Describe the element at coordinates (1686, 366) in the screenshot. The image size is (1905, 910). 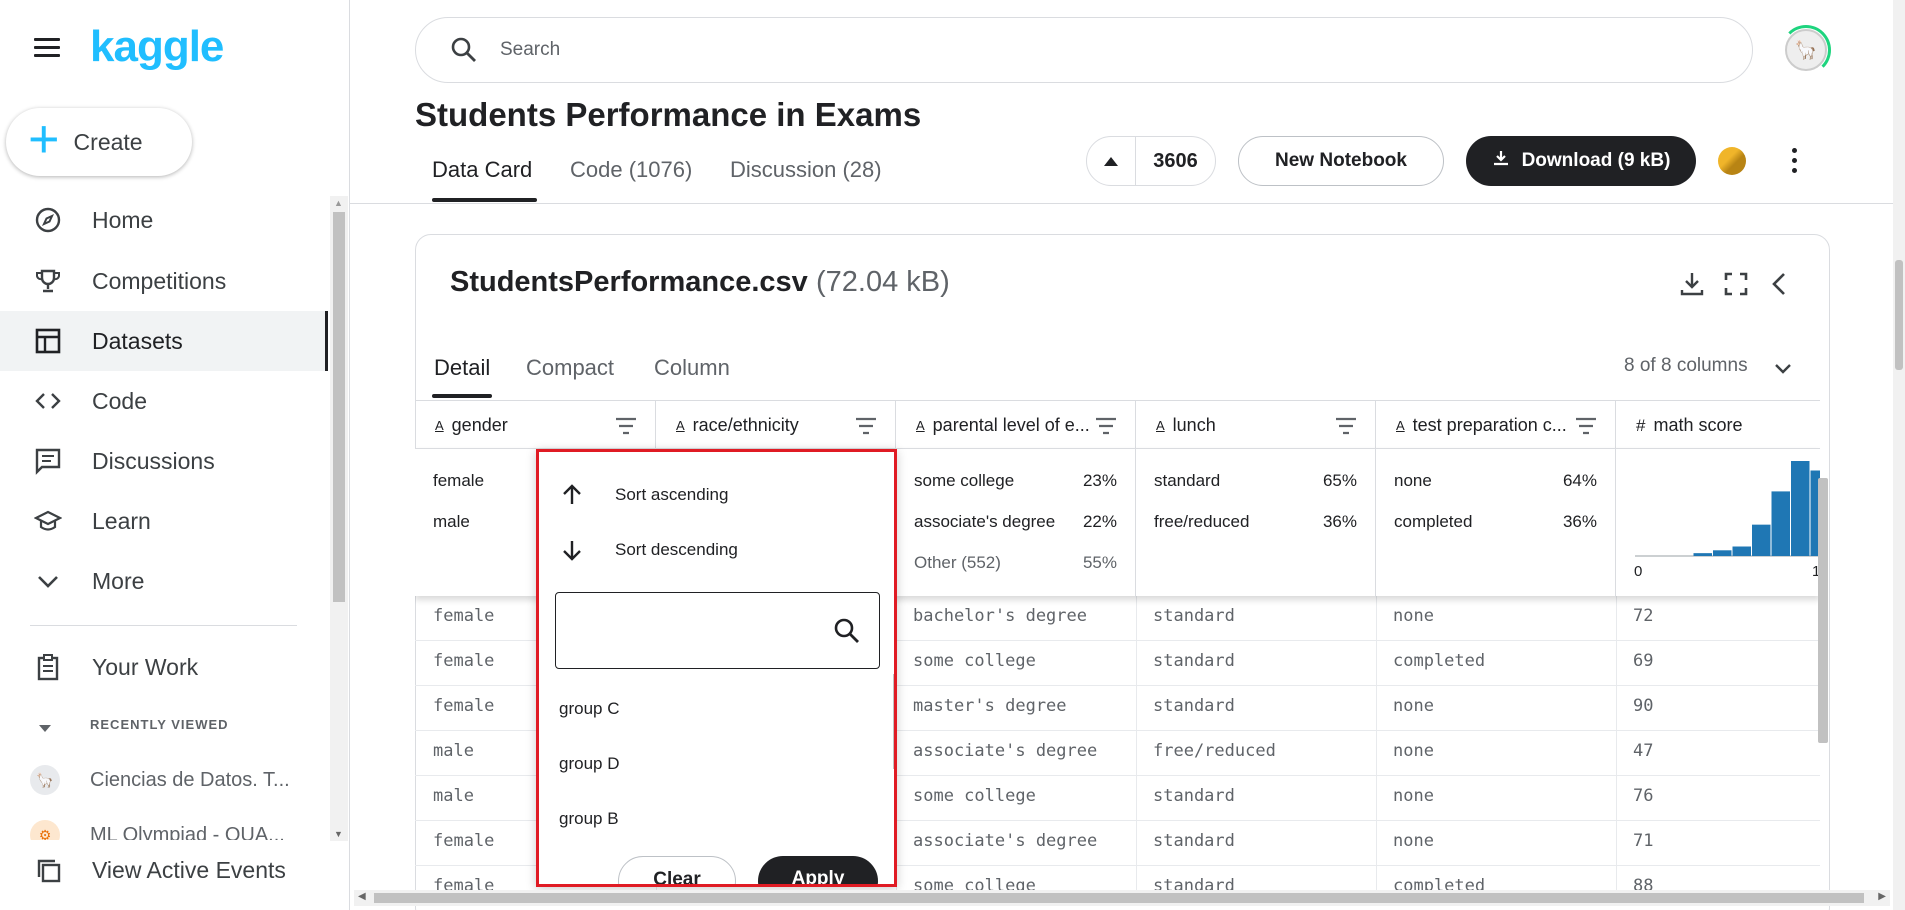
I see `column-count: 8 of 8 columns` at that location.